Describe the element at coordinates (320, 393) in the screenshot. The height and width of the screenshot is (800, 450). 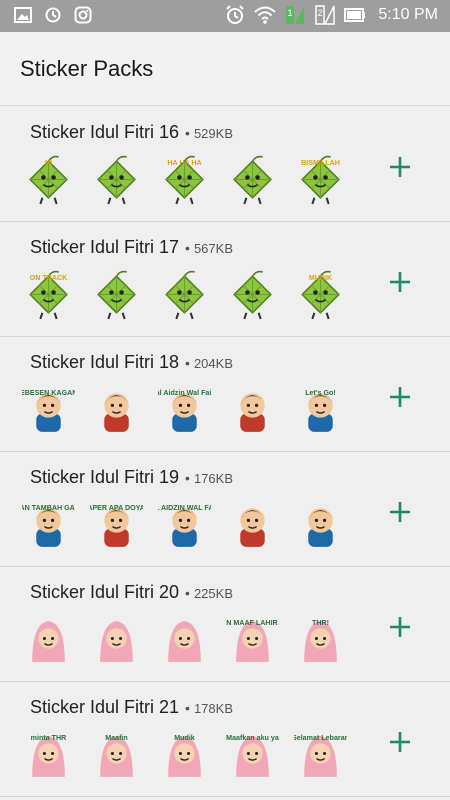
I see `sticker-caption: Let's Go!` at that location.